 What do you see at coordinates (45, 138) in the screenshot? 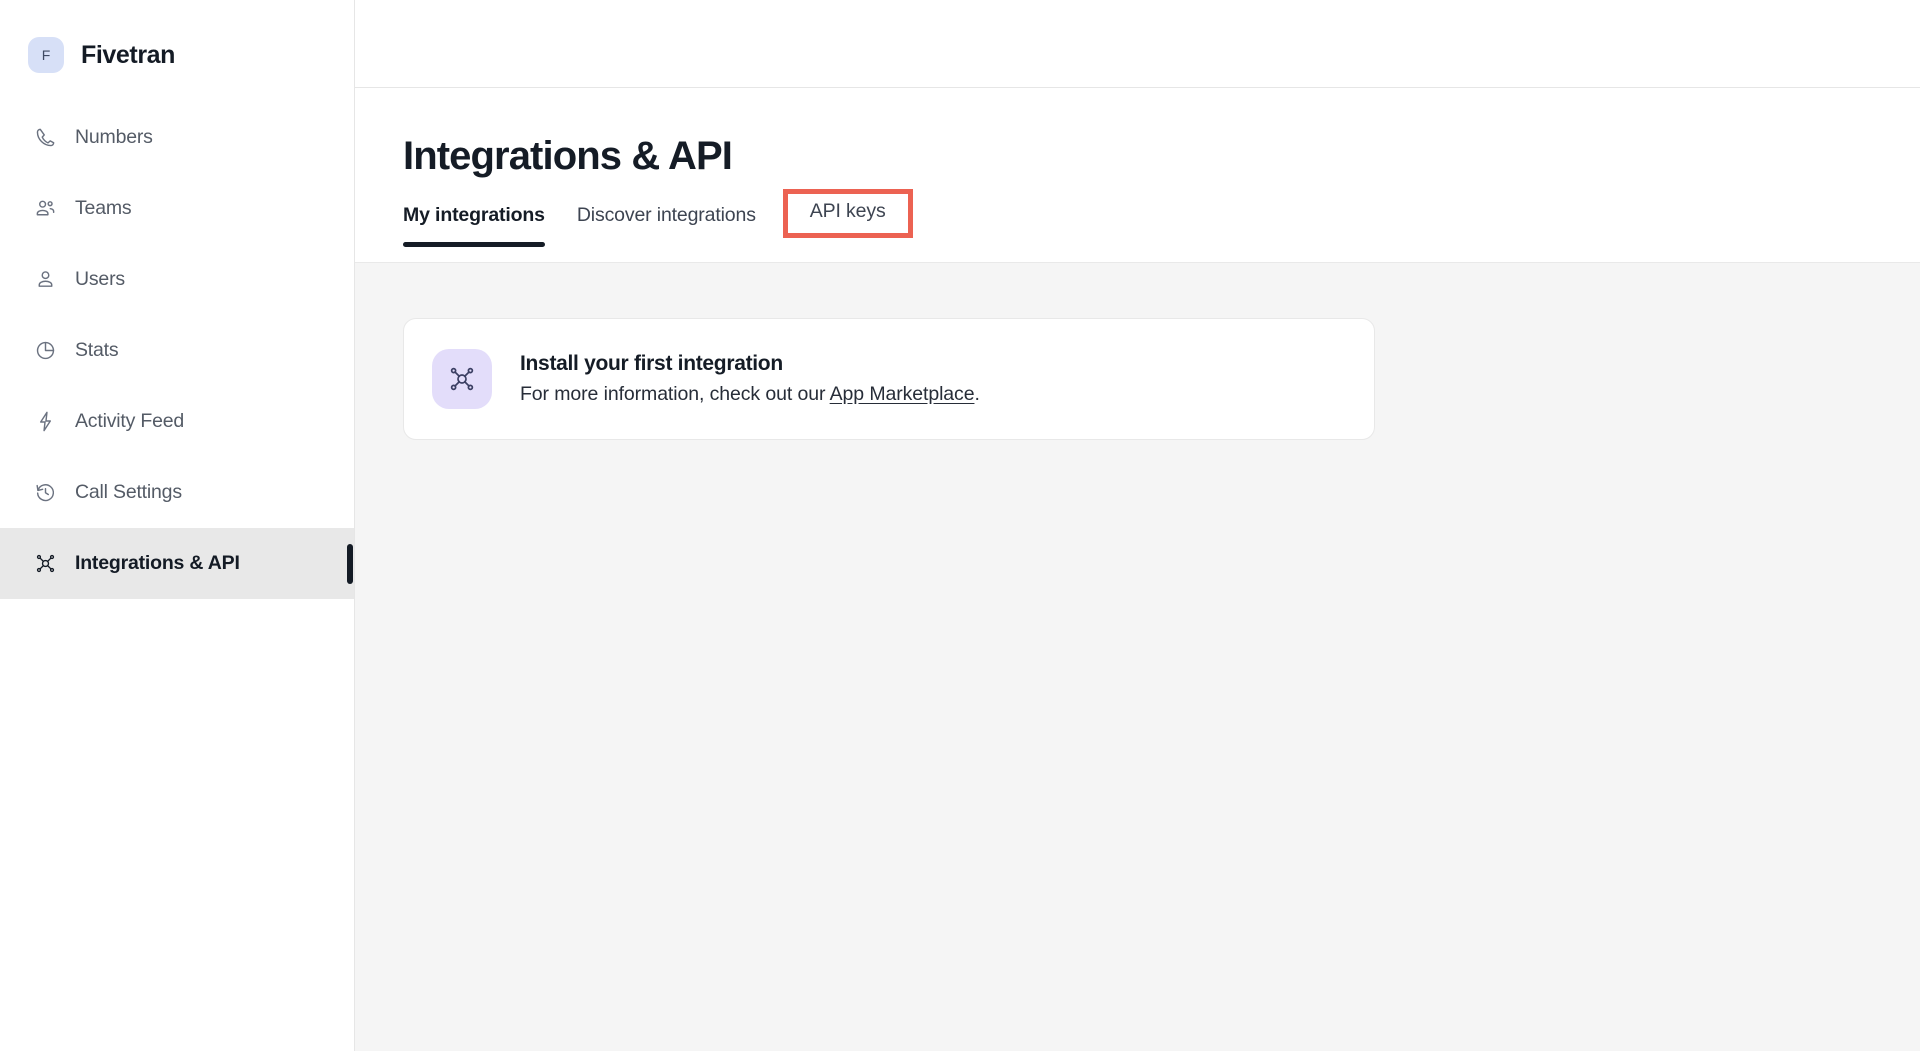
I see `phone-icon` at bounding box center [45, 138].